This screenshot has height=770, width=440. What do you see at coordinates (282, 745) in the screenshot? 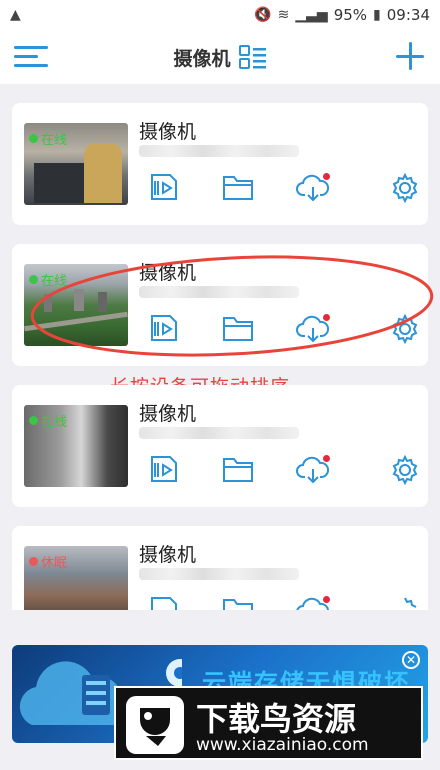
I see `watermark-url: www.xiazainiao.com` at bounding box center [282, 745].